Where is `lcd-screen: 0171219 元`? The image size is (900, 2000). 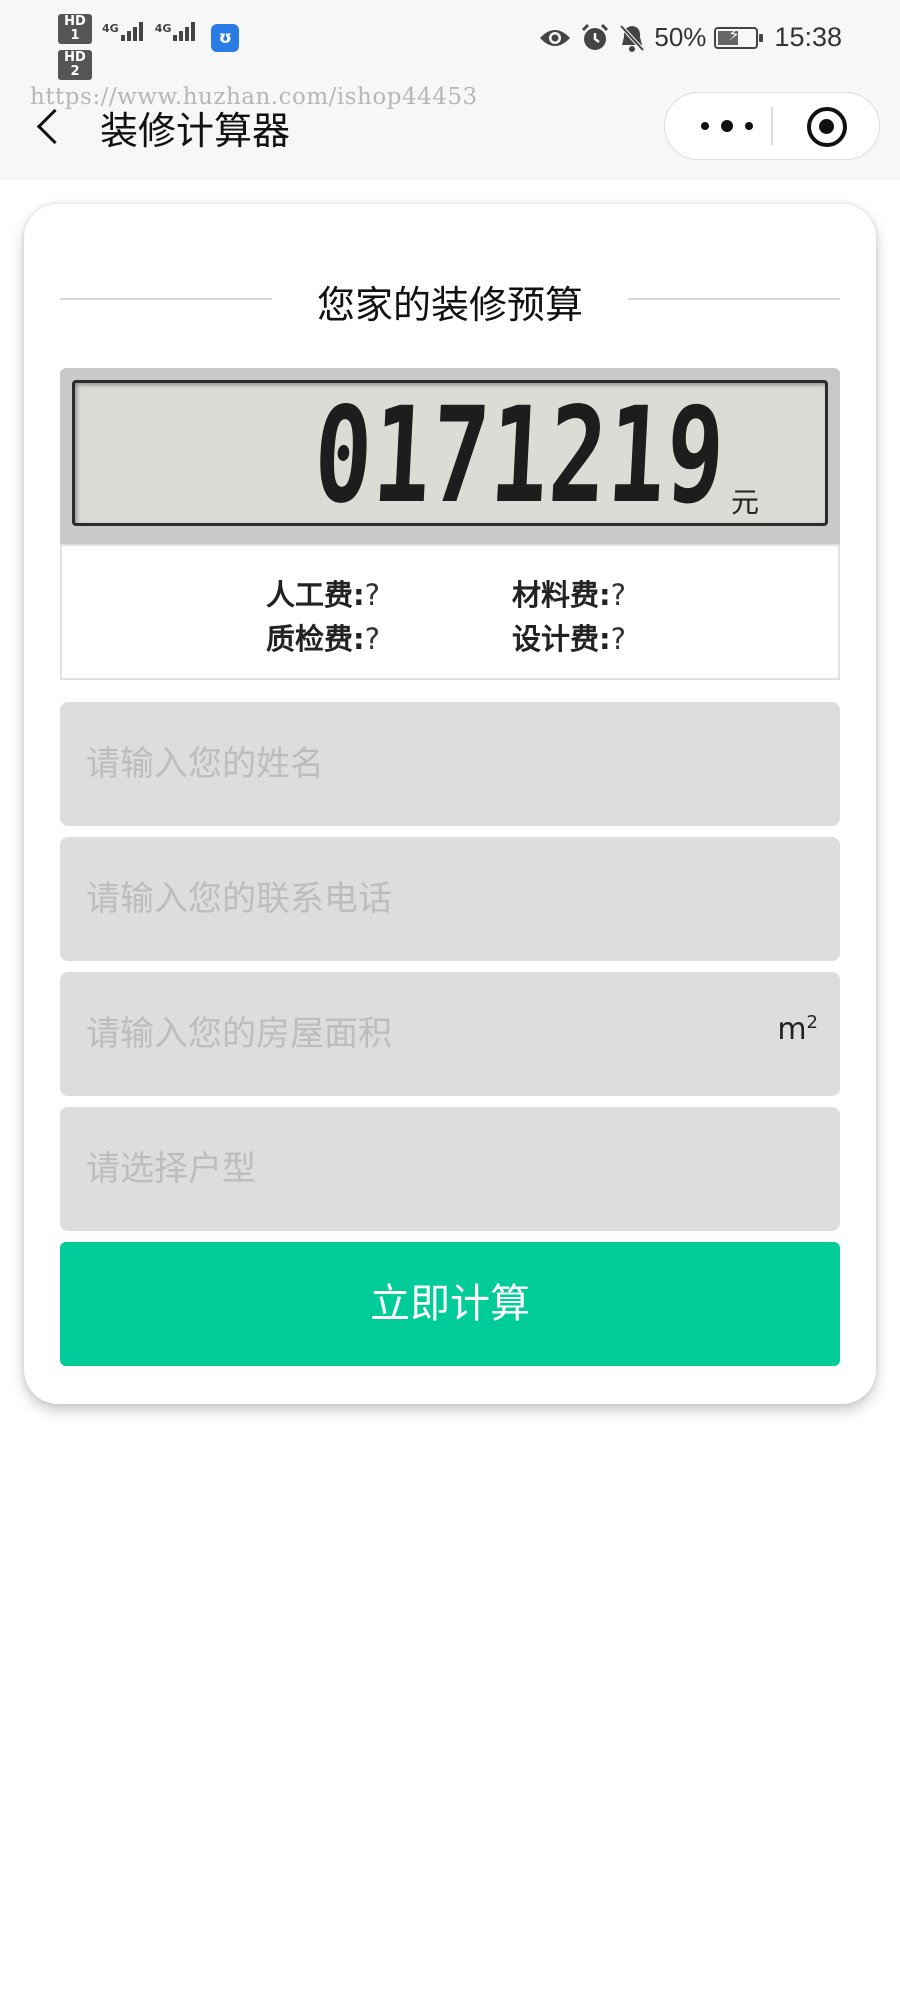 lcd-screen: 0171219 元 is located at coordinates (450, 456).